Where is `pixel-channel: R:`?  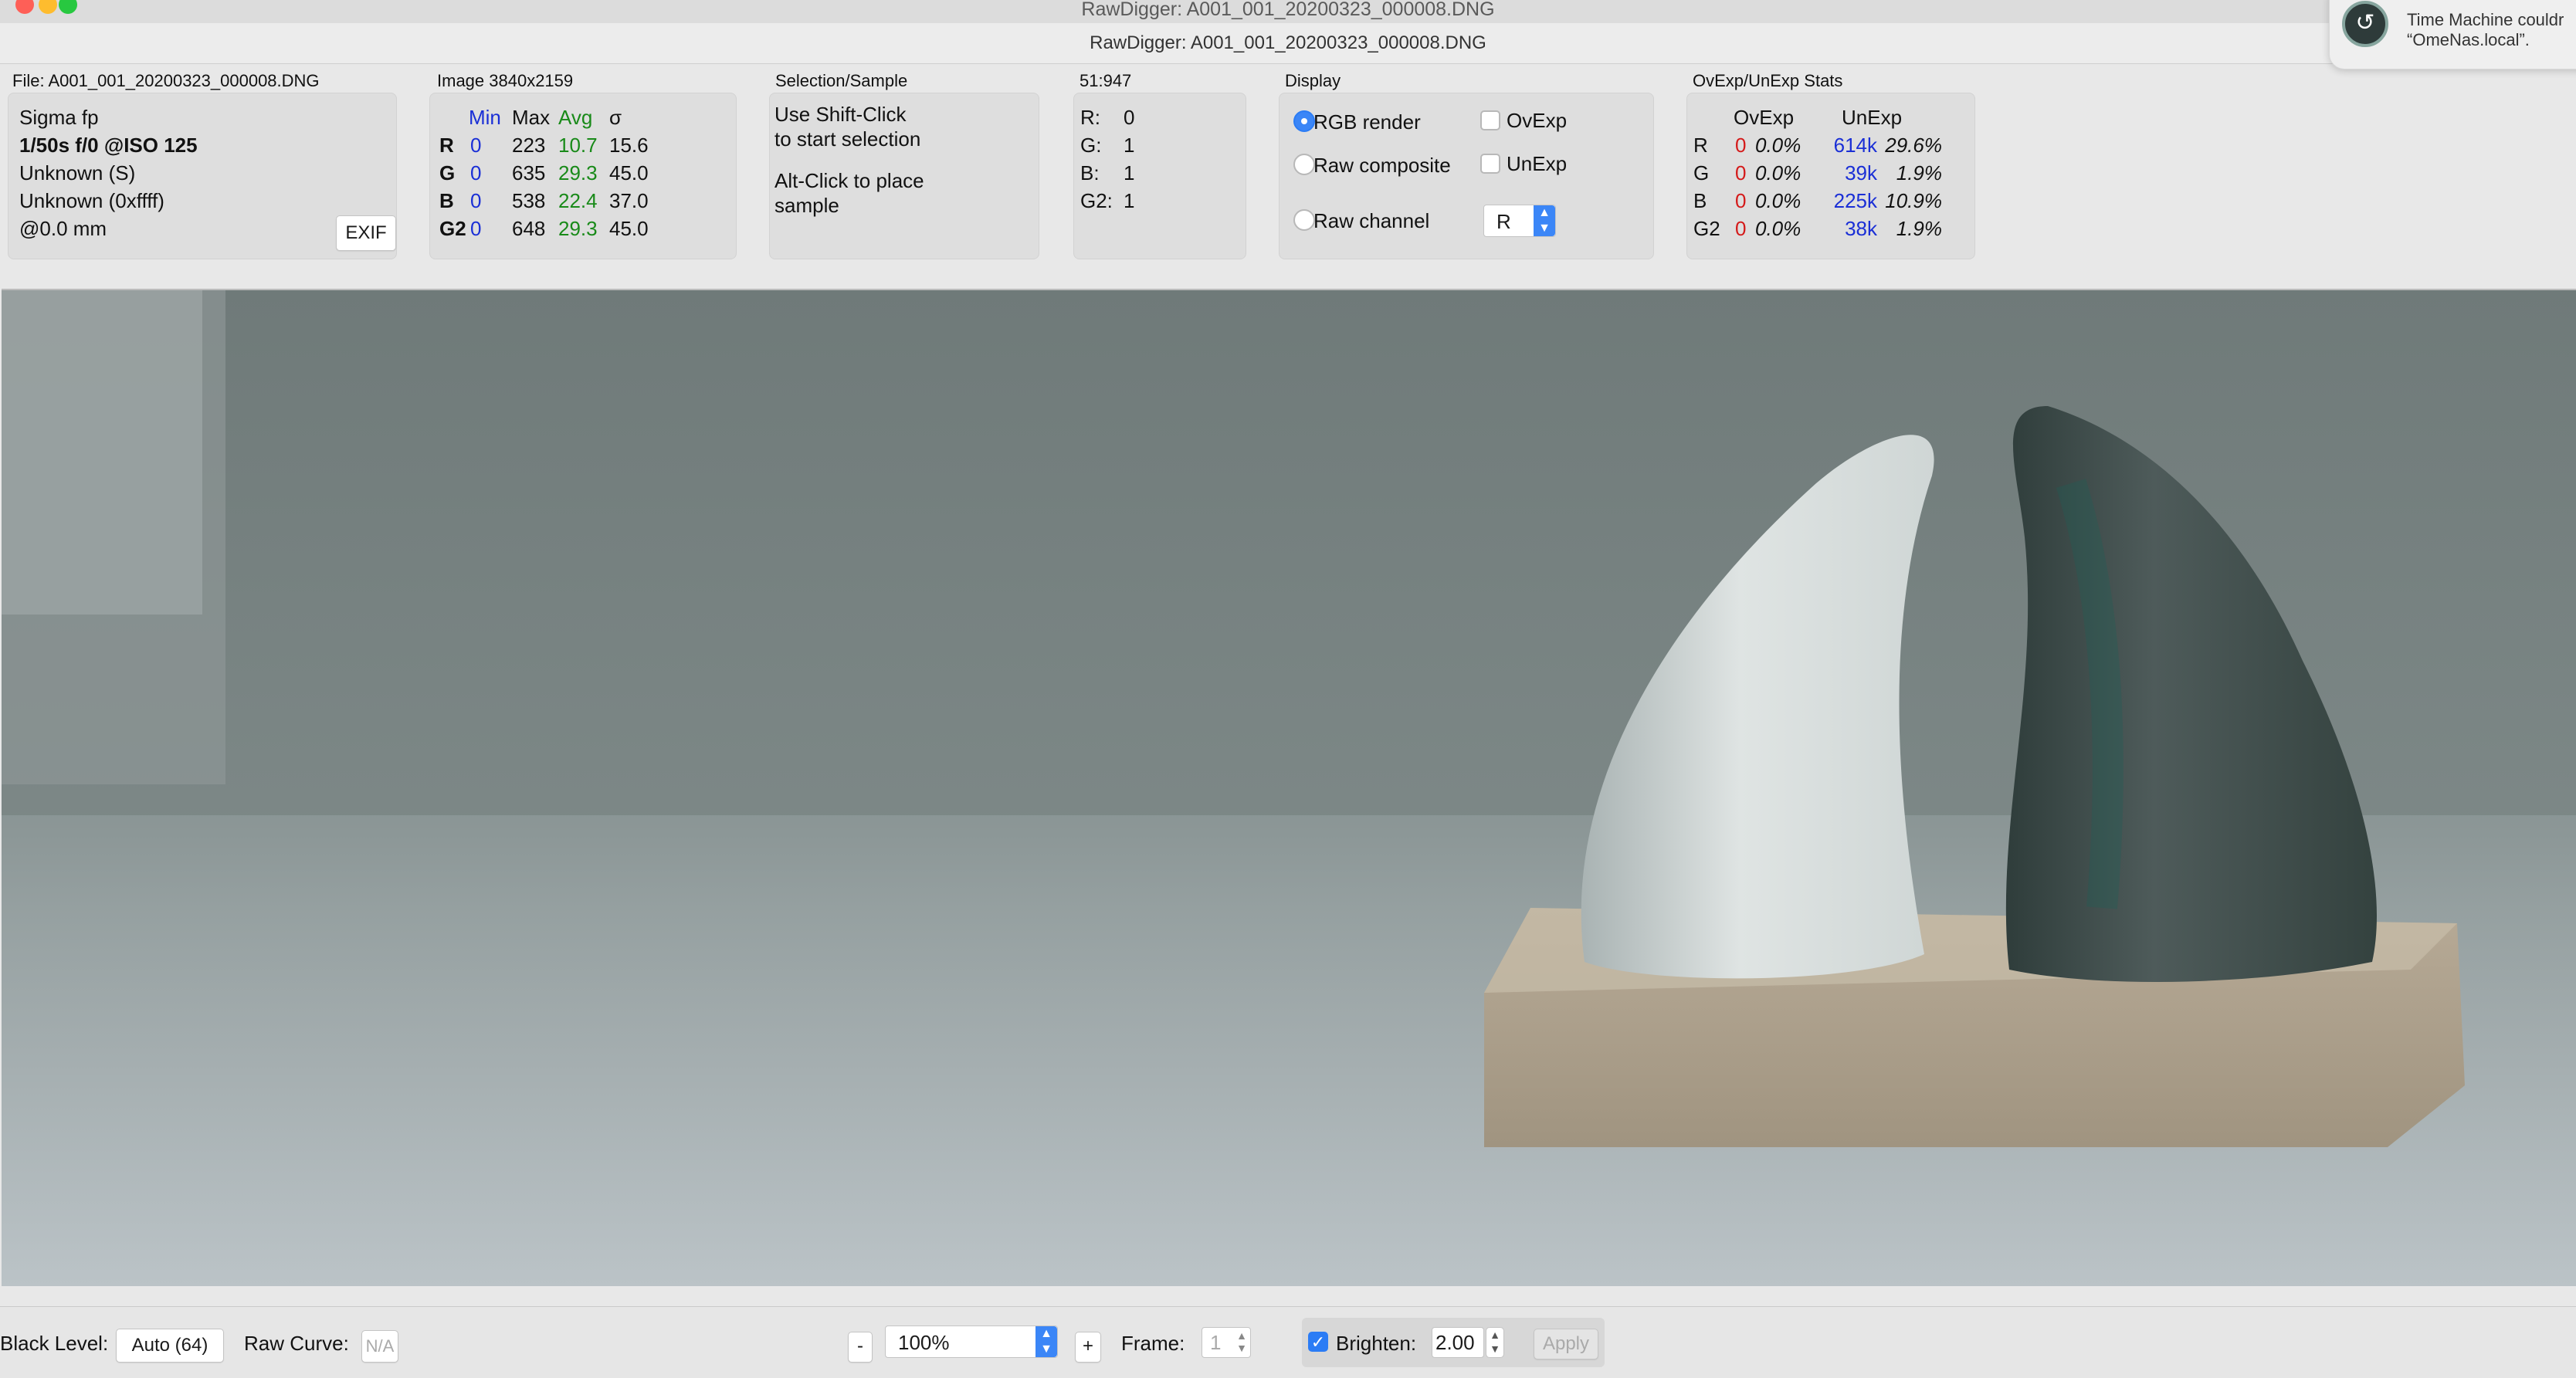
pixel-channel: R: is located at coordinates (1090, 118).